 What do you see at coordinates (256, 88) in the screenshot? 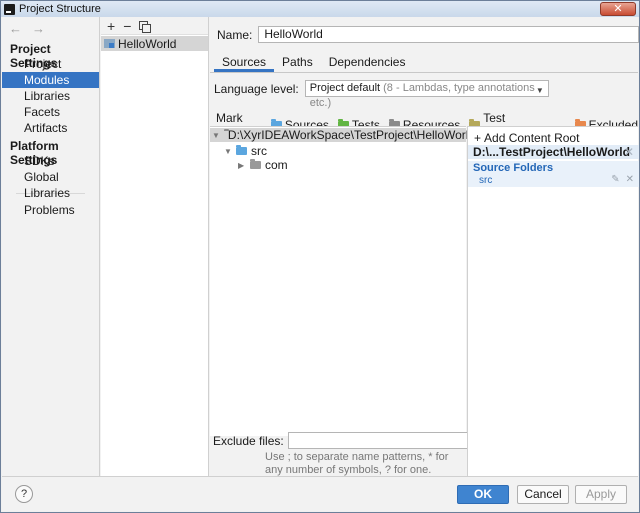
I see `language-level-label: Language level:` at bounding box center [256, 88].